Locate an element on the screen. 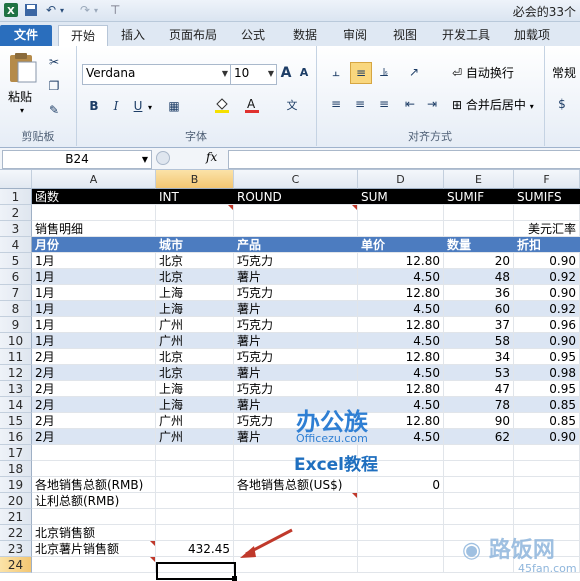 This screenshot has width=580, height=581. row-header-1: 1 is located at coordinates (16, 197).